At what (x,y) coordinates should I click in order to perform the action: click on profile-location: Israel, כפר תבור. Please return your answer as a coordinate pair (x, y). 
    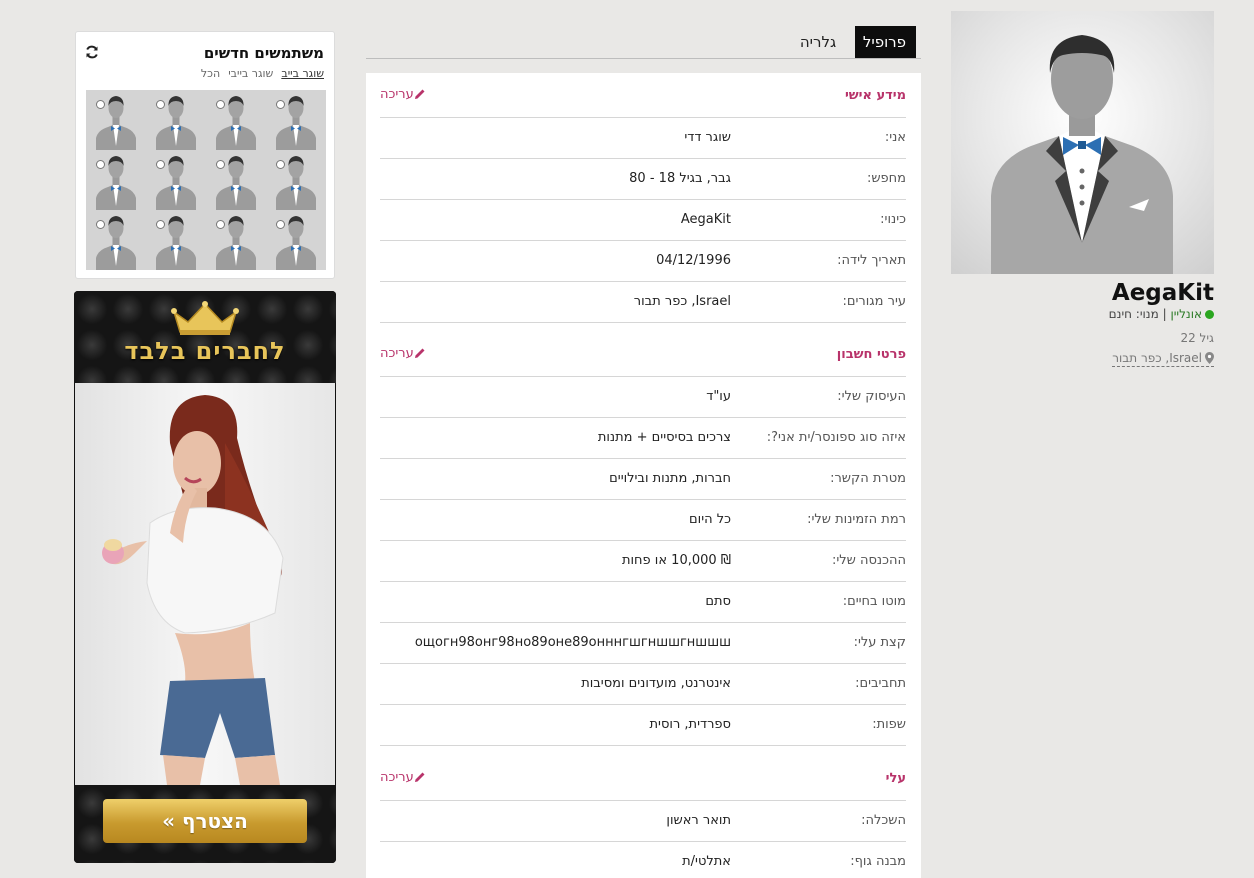
    Looking at the image, I should click on (1082, 359).